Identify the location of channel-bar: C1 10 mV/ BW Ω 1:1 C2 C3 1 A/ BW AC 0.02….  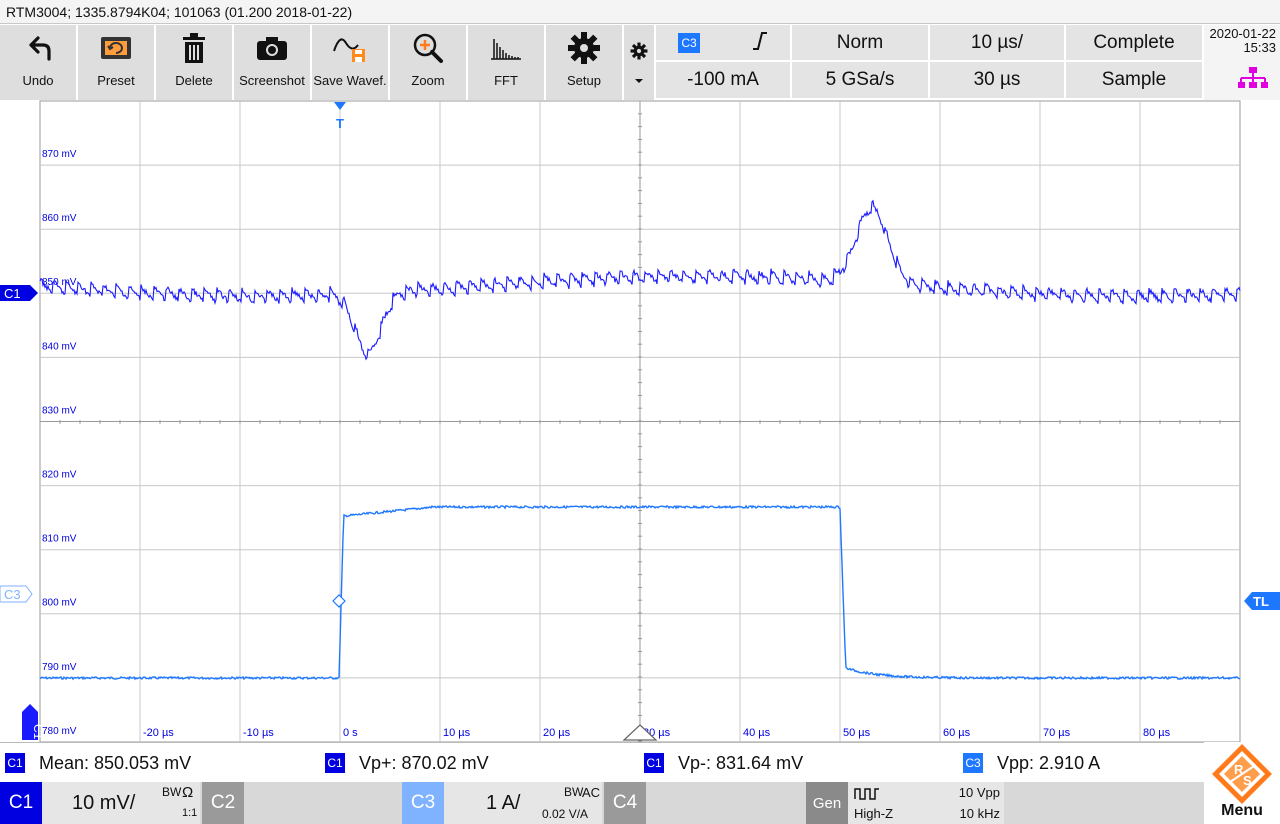
(640, 803).